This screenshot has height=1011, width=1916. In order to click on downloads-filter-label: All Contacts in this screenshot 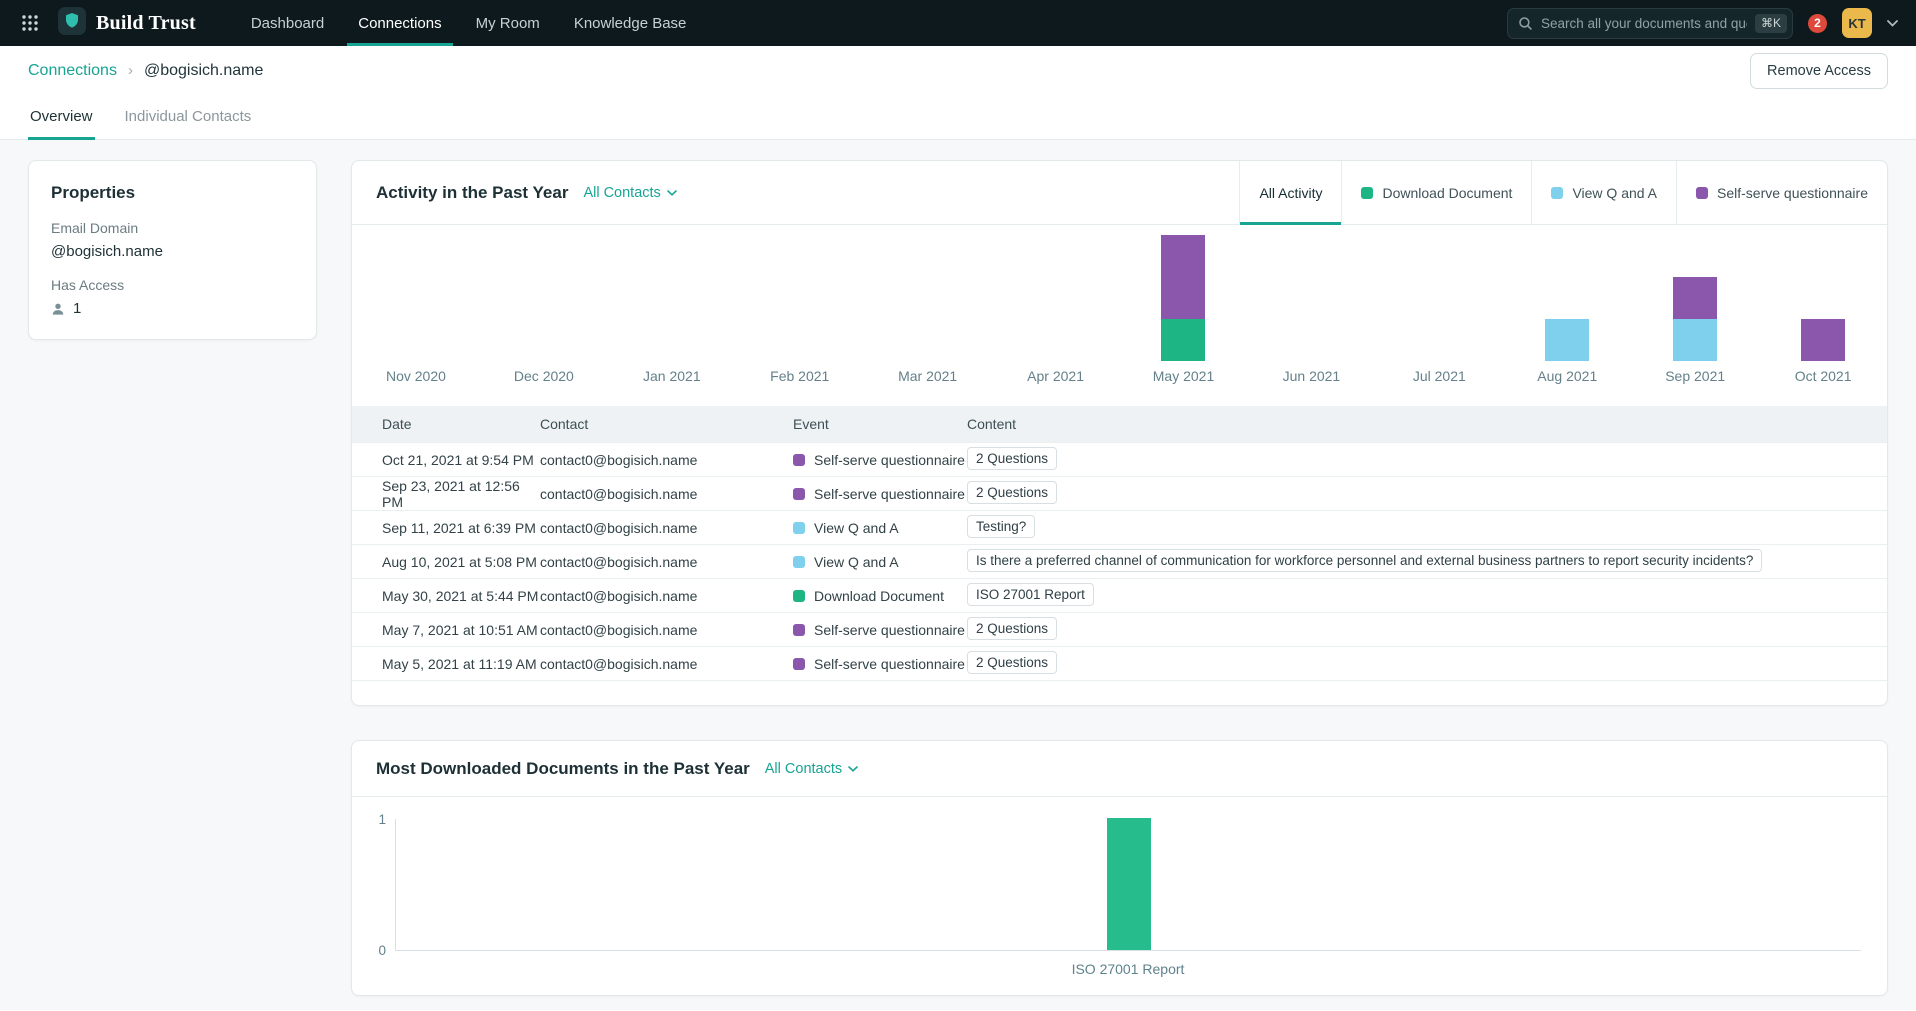, I will do `click(803, 768)`.